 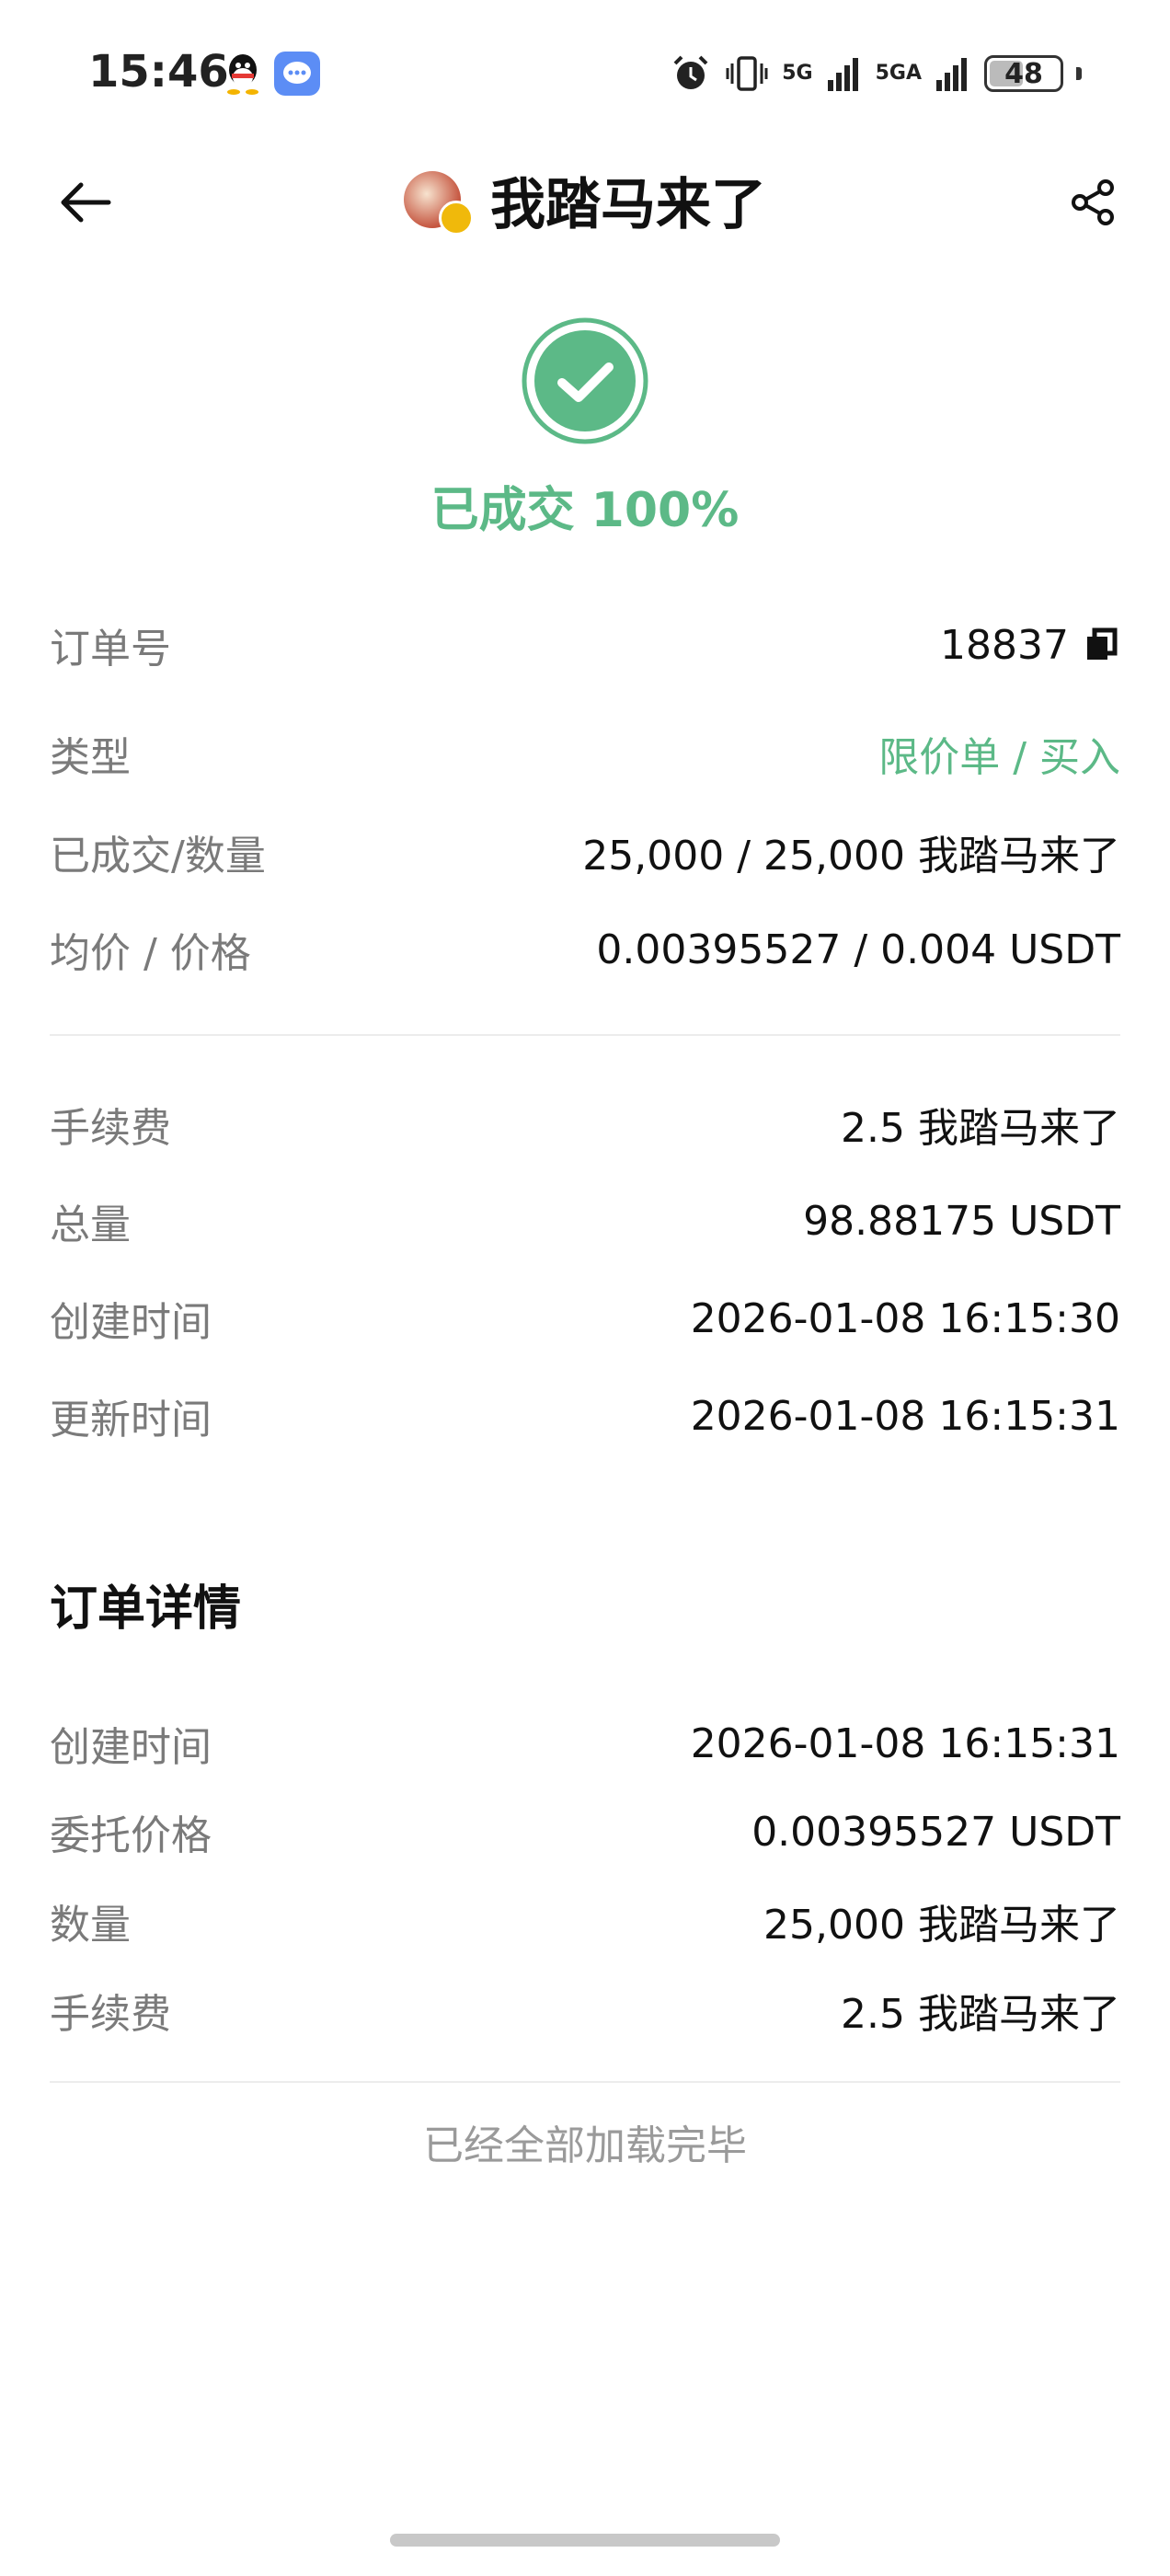 What do you see at coordinates (585, 645) in the screenshot?
I see `order-number-row: 订单号 18837` at bounding box center [585, 645].